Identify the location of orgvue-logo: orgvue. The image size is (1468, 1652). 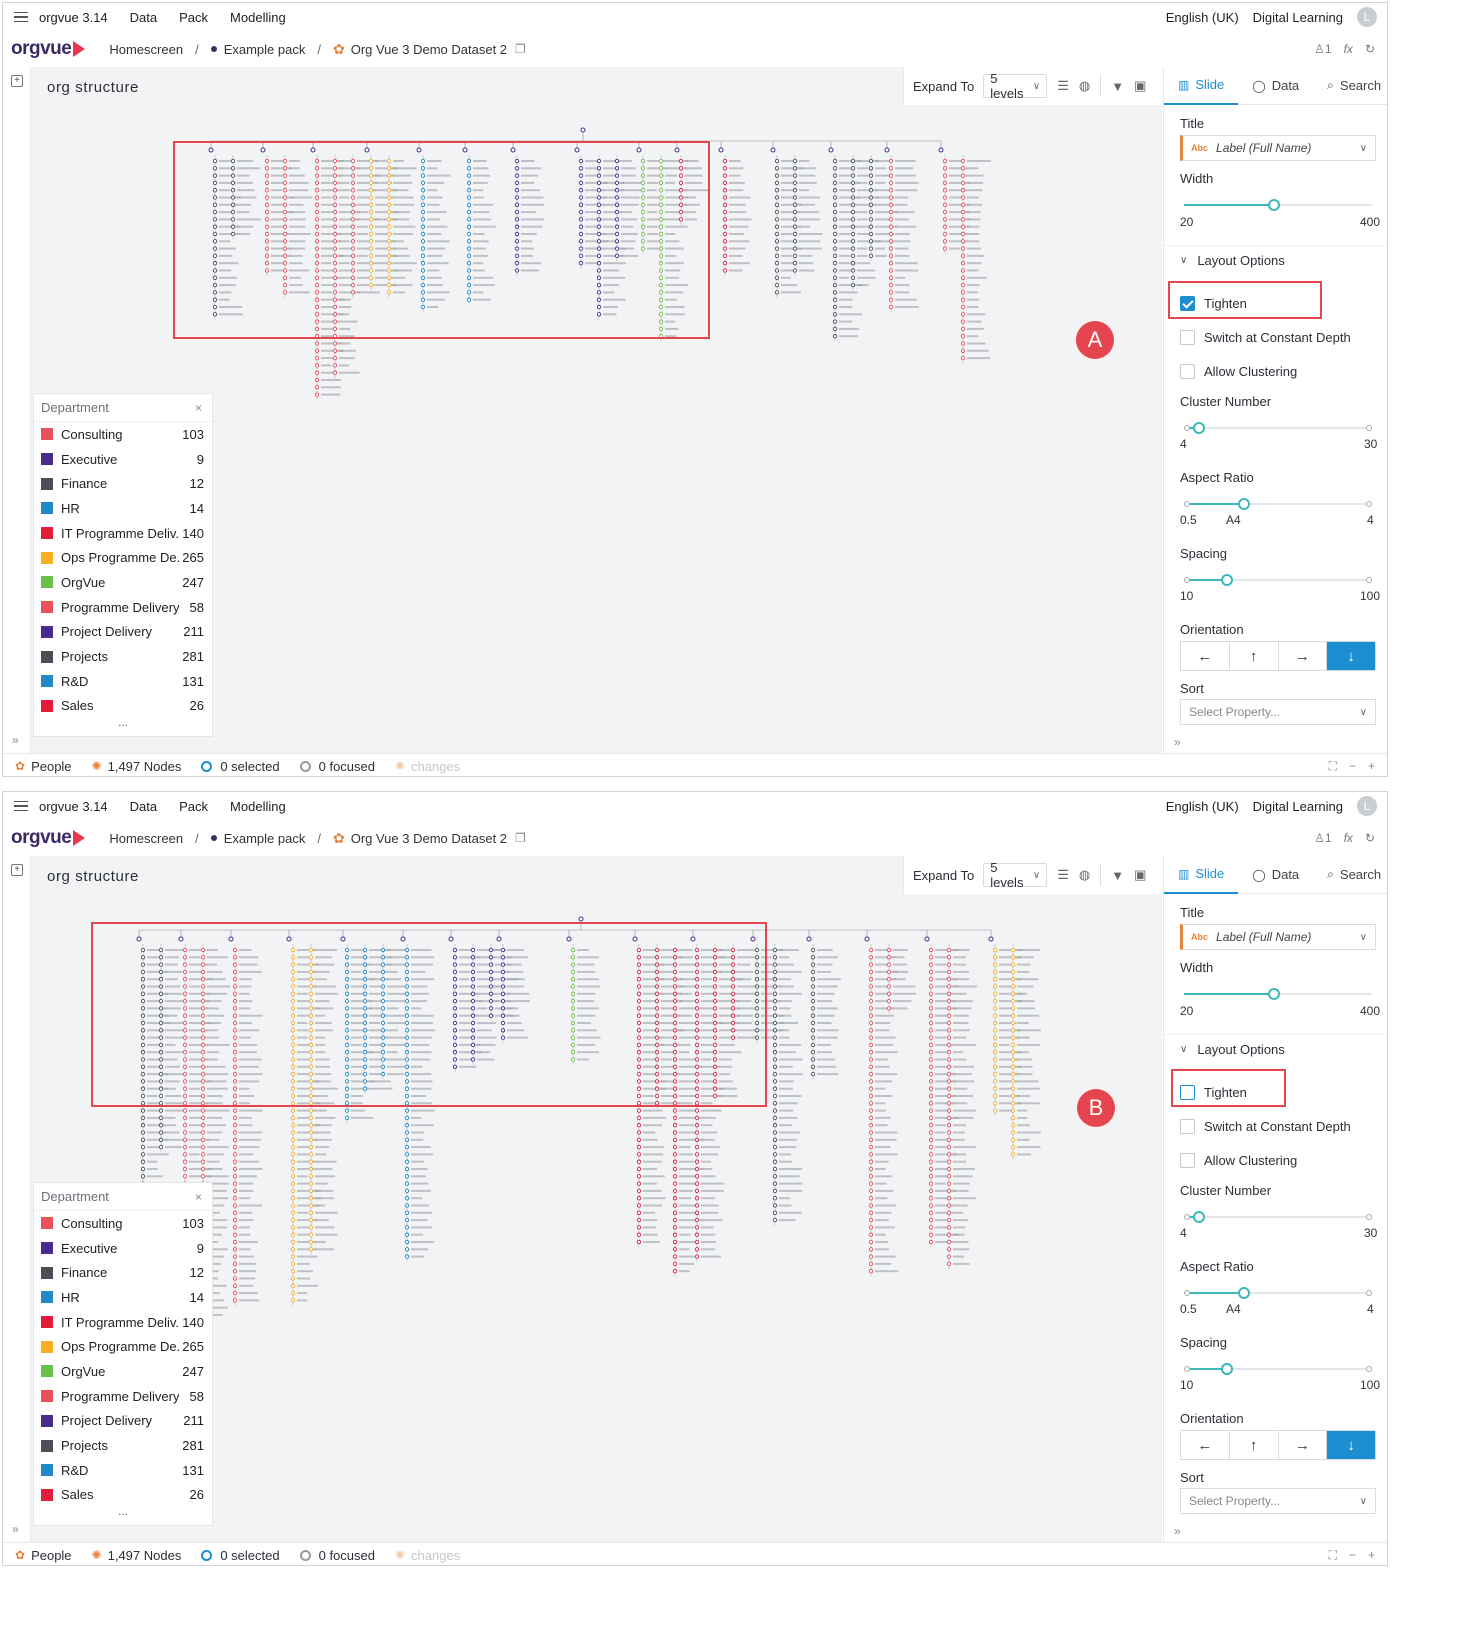
(48, 838).